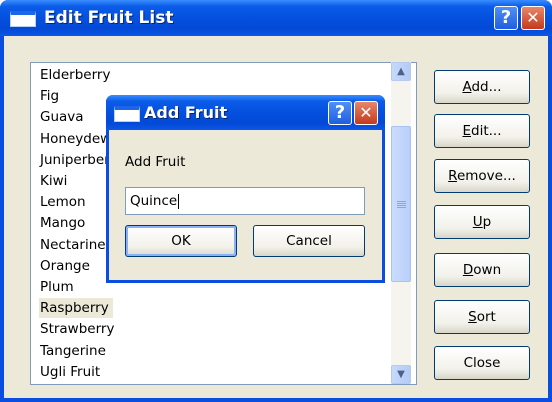  I want to click on scrollbar-thumb, so click(401, 204).